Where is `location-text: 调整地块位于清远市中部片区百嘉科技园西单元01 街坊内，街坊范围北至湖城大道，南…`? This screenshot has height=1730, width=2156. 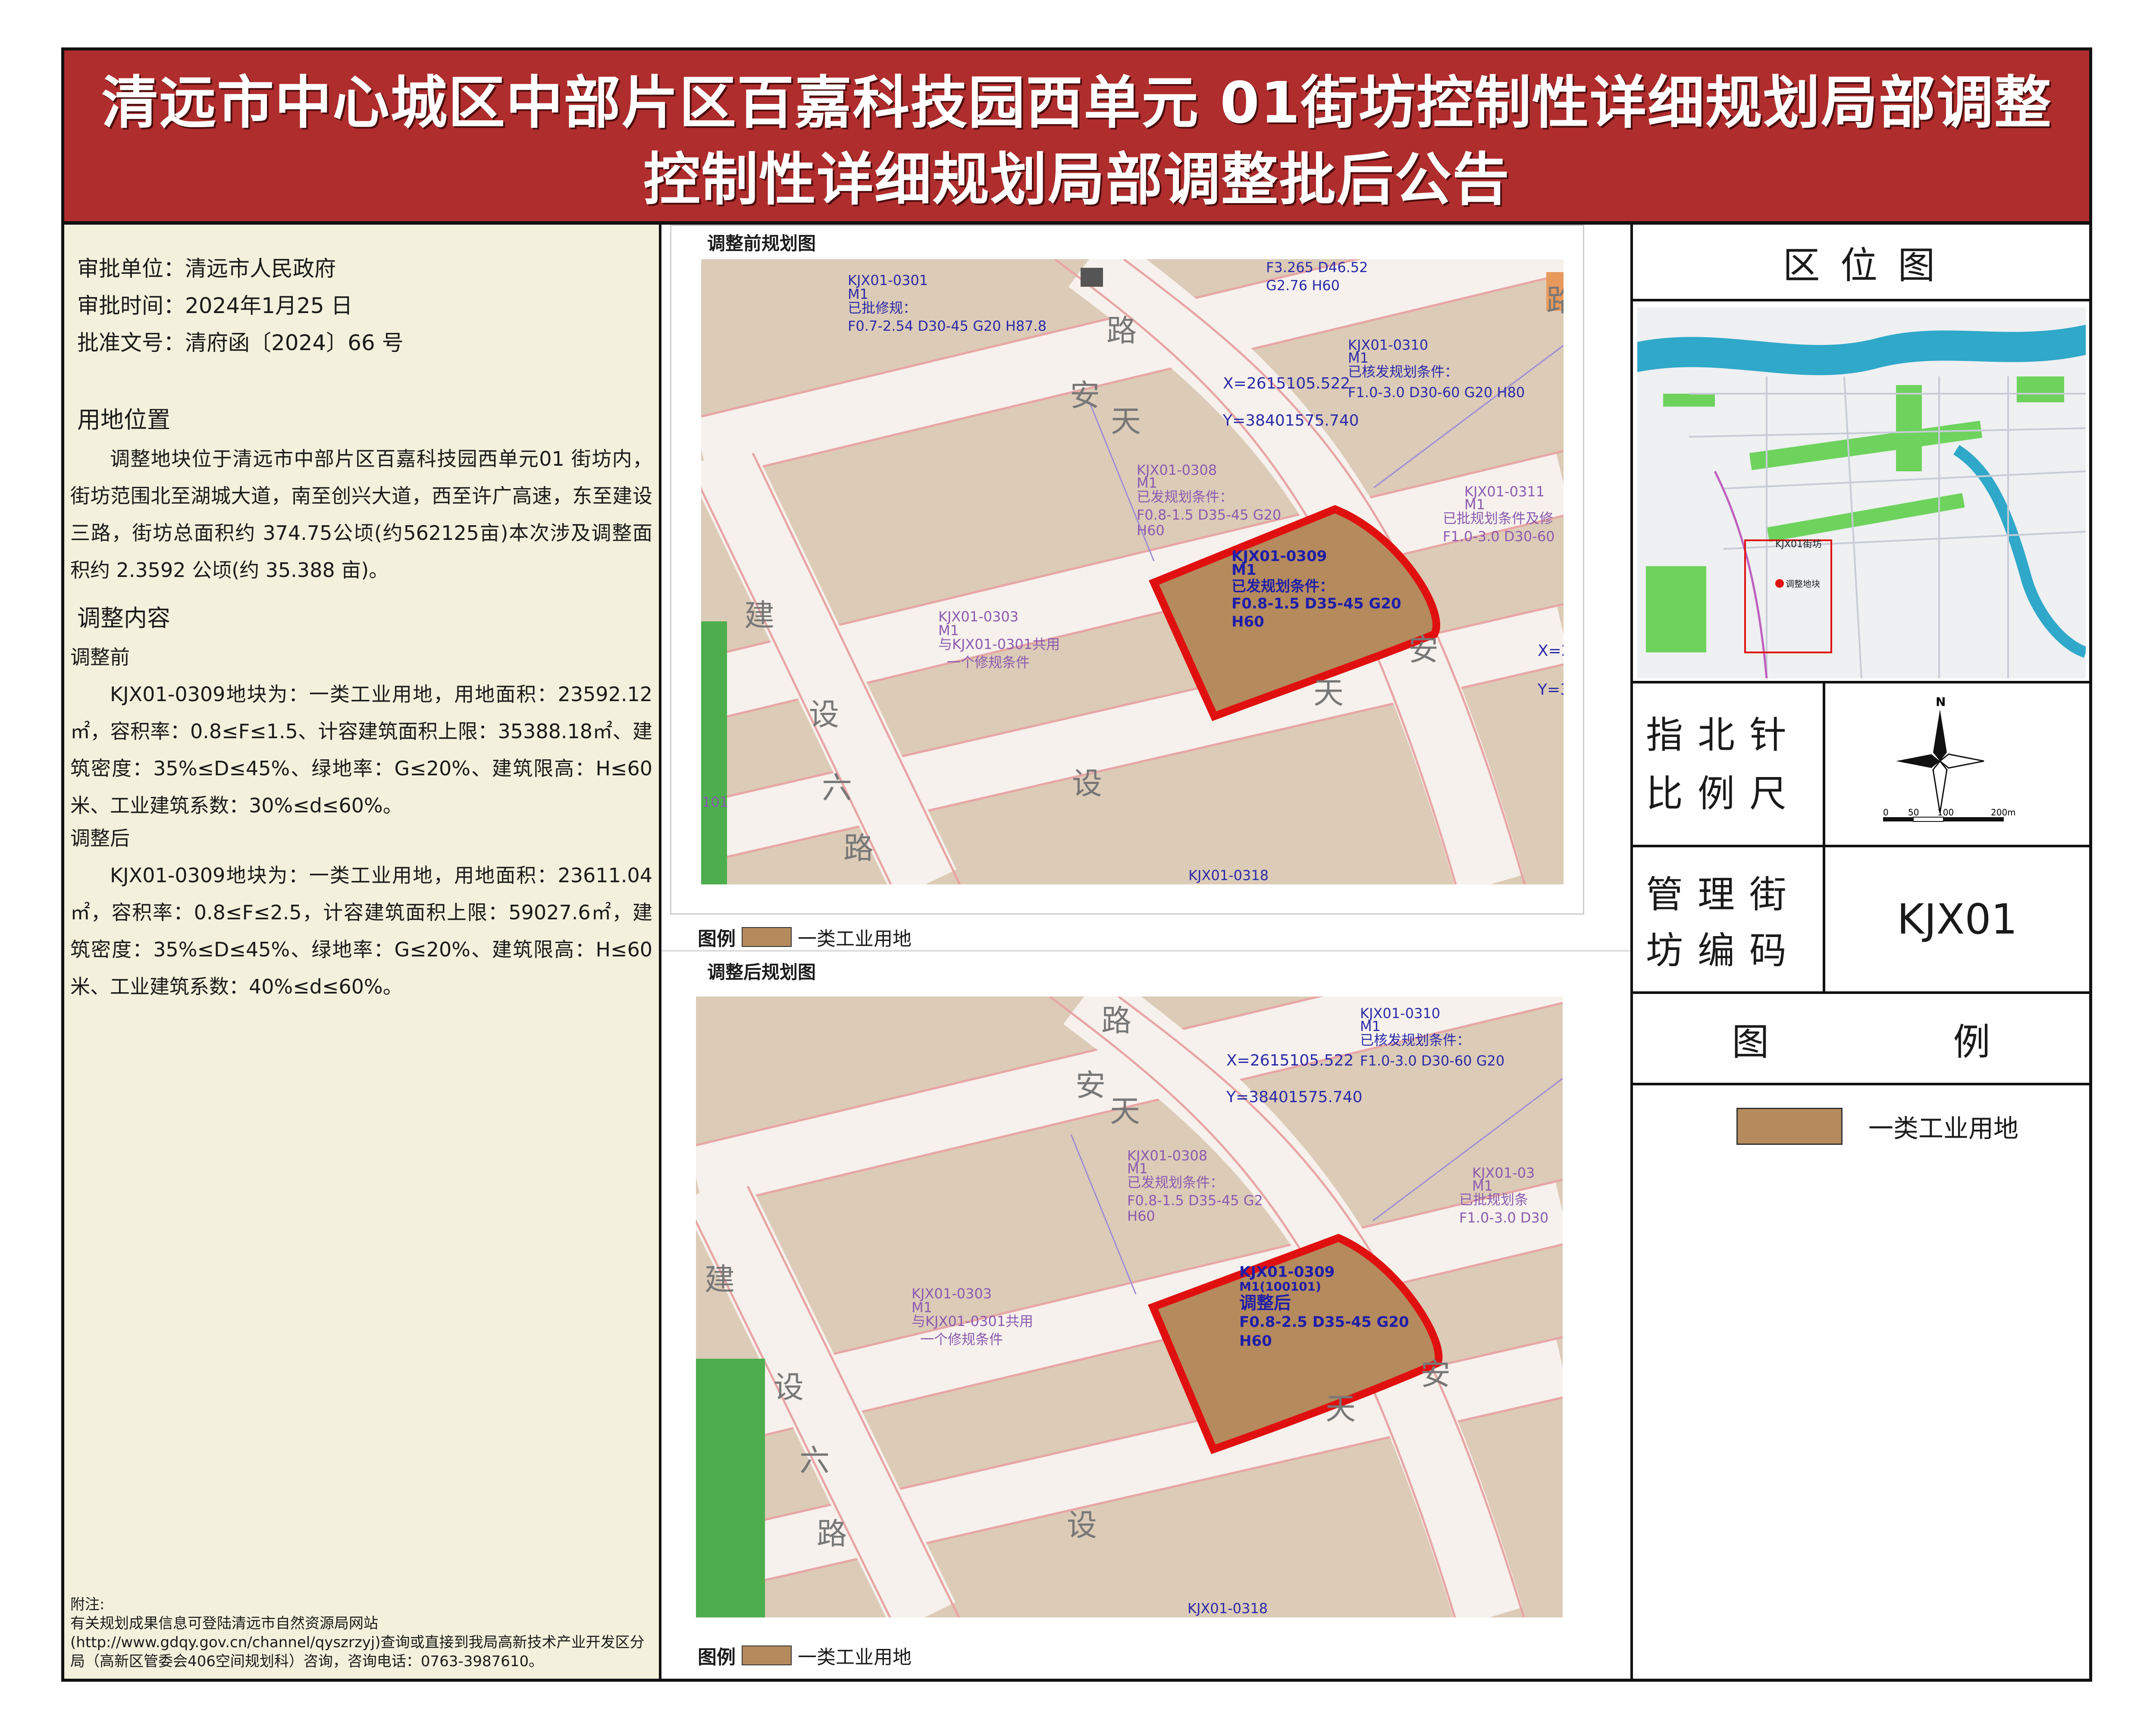
location-text: 调整地块位于清远市中部片区百嘉科技园西单元01 街坊内，街坊范围北至湖城大道，南… is located at coordinates (361, 514).